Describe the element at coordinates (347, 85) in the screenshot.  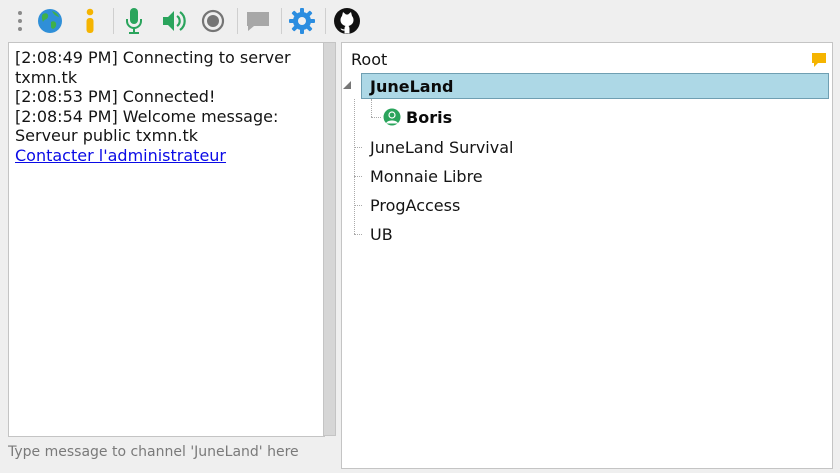
I see `expander-arrow-icon` at that location.